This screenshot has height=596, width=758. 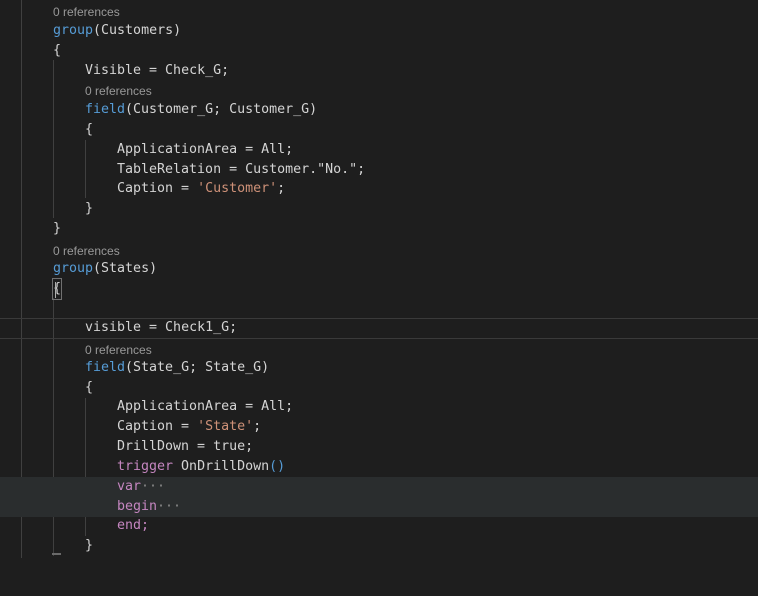 I want to click on property-visible: visible = Check1_G;, so click(x=161, y=327).